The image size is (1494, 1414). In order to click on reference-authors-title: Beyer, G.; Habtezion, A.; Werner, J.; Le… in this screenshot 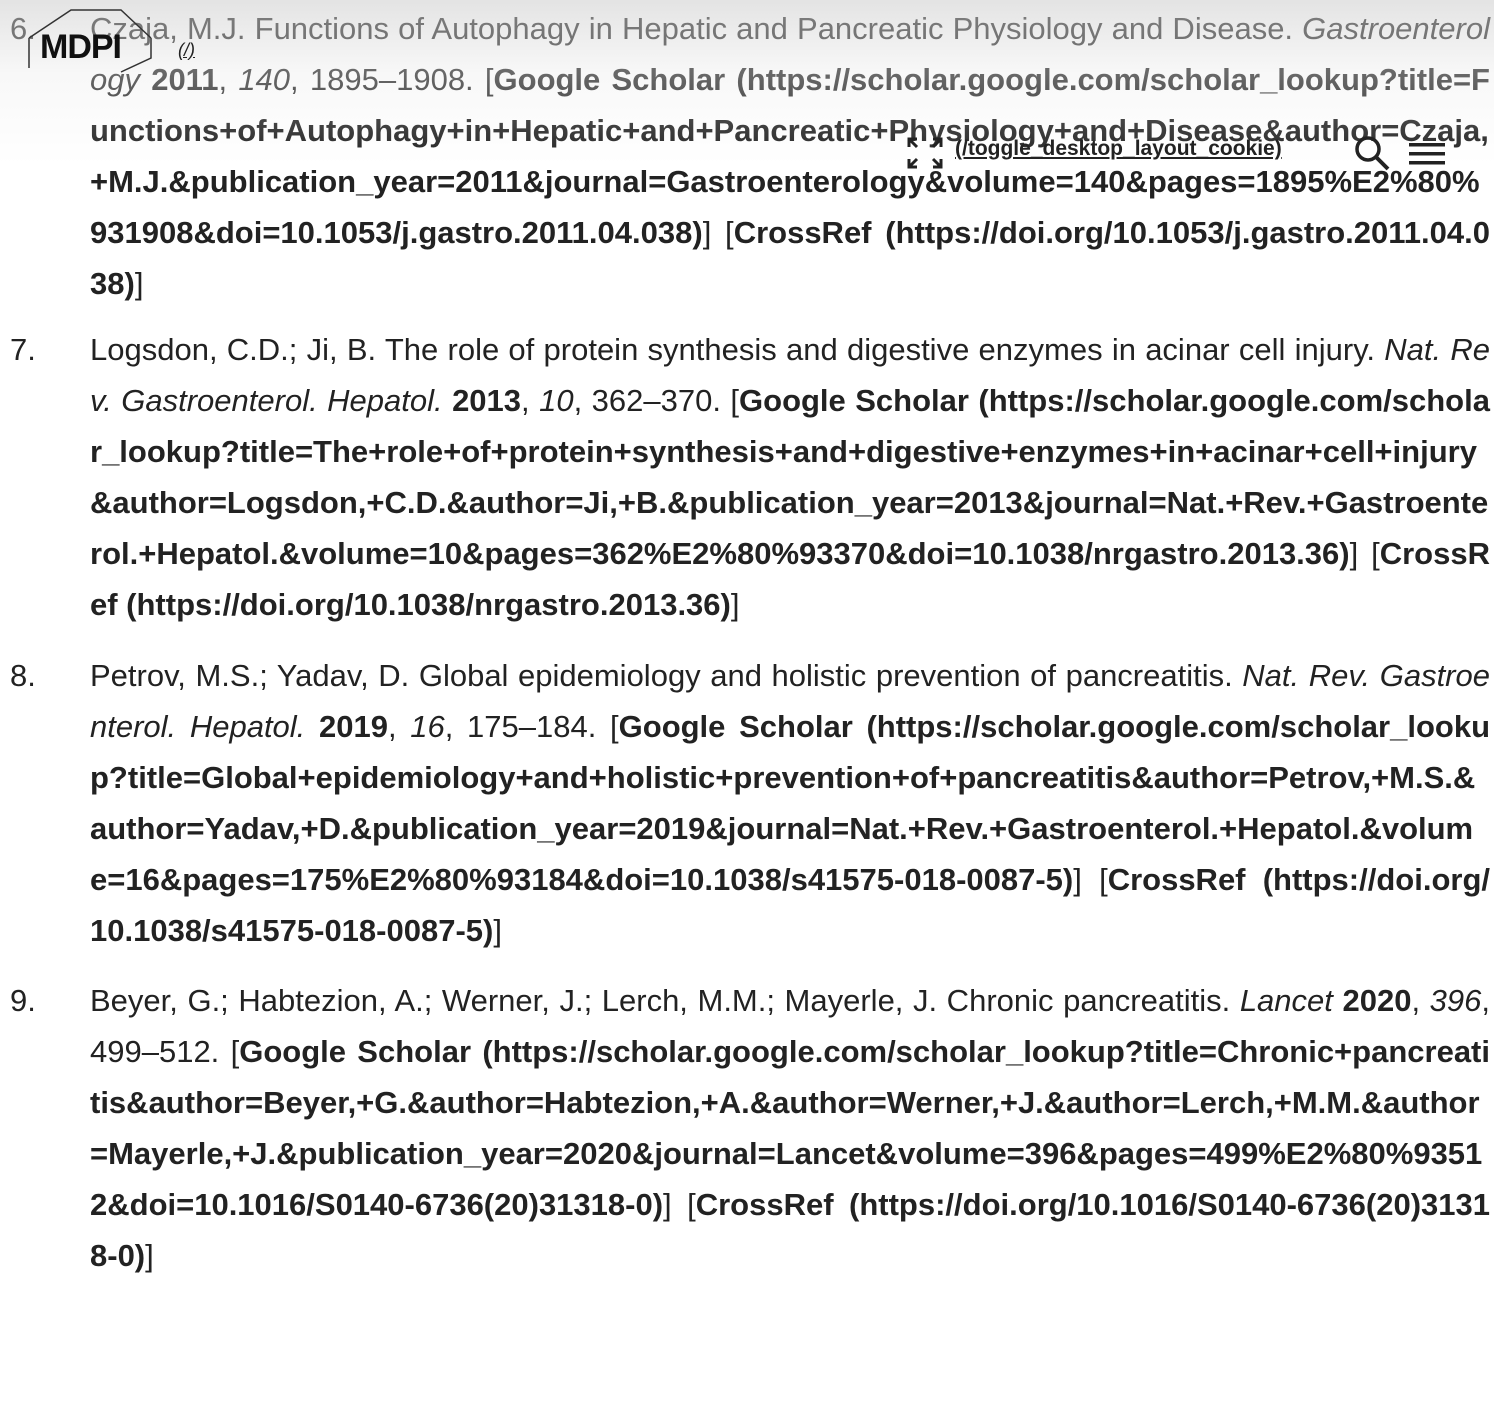, I will do `click(660, 1000)`.